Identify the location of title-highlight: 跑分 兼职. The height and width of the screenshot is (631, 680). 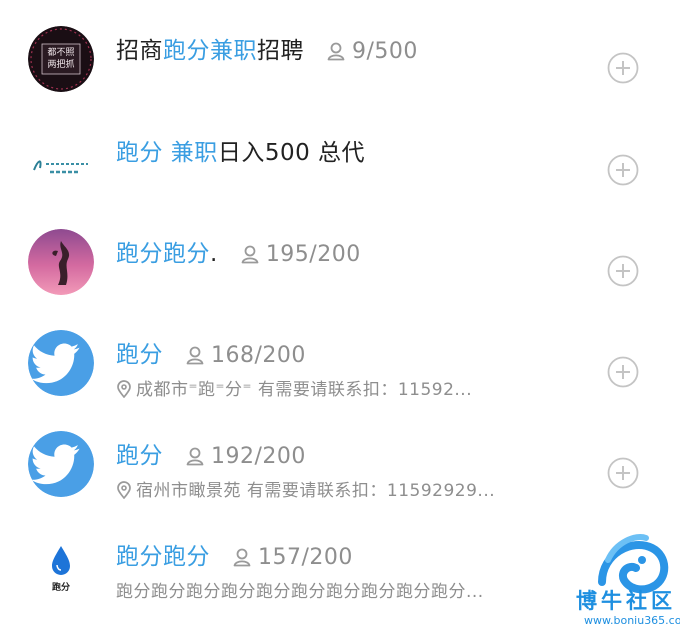
(167, 153).